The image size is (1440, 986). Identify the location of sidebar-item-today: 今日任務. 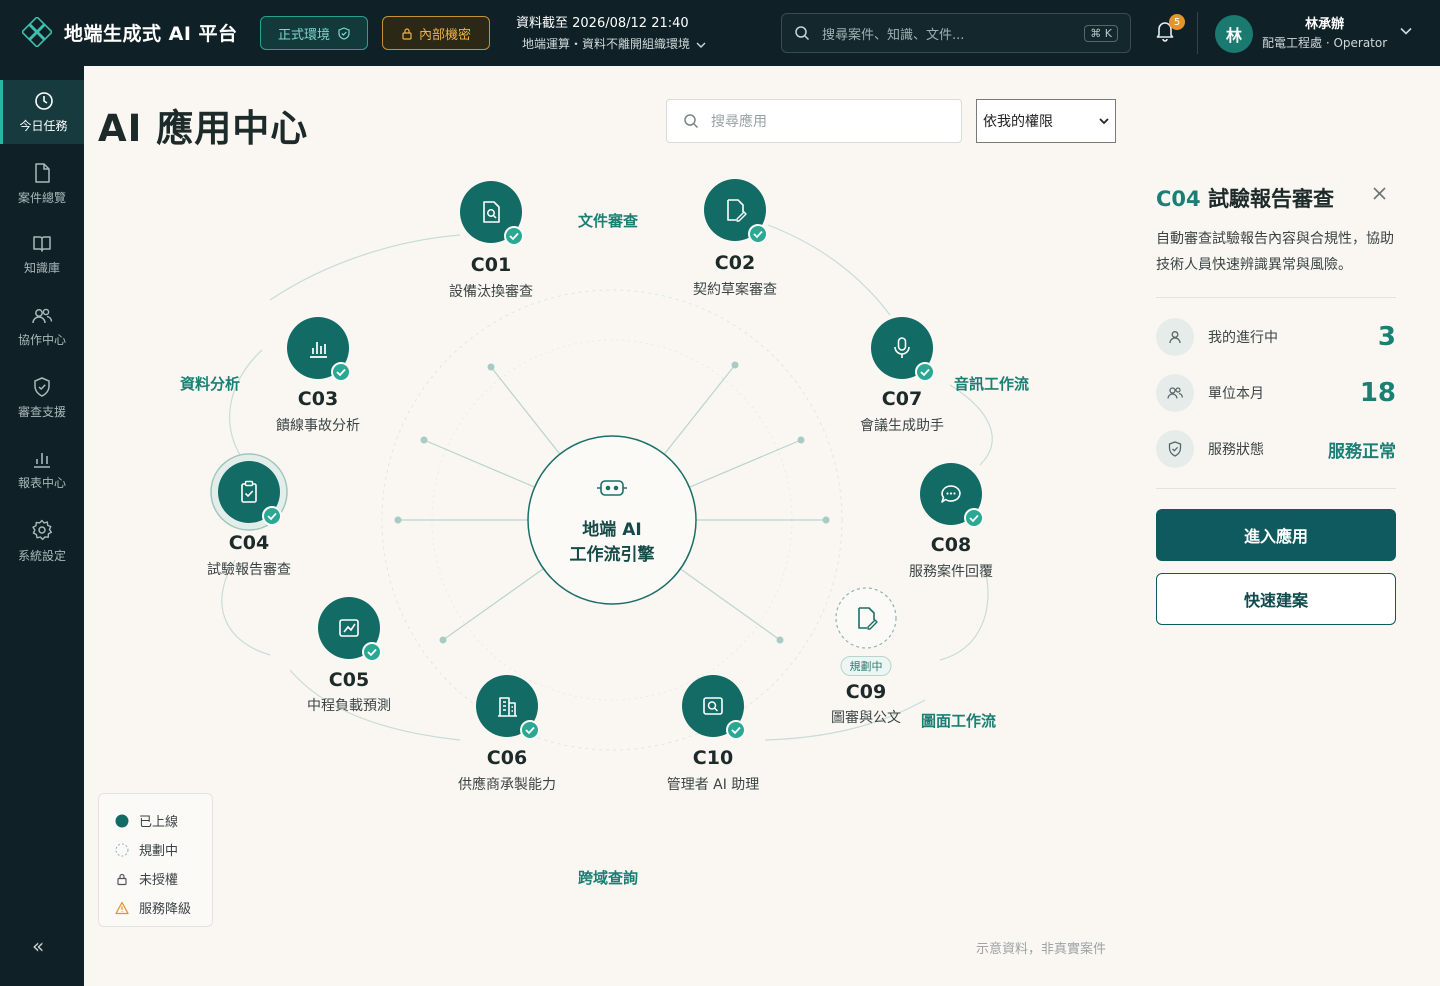
(42, 112).